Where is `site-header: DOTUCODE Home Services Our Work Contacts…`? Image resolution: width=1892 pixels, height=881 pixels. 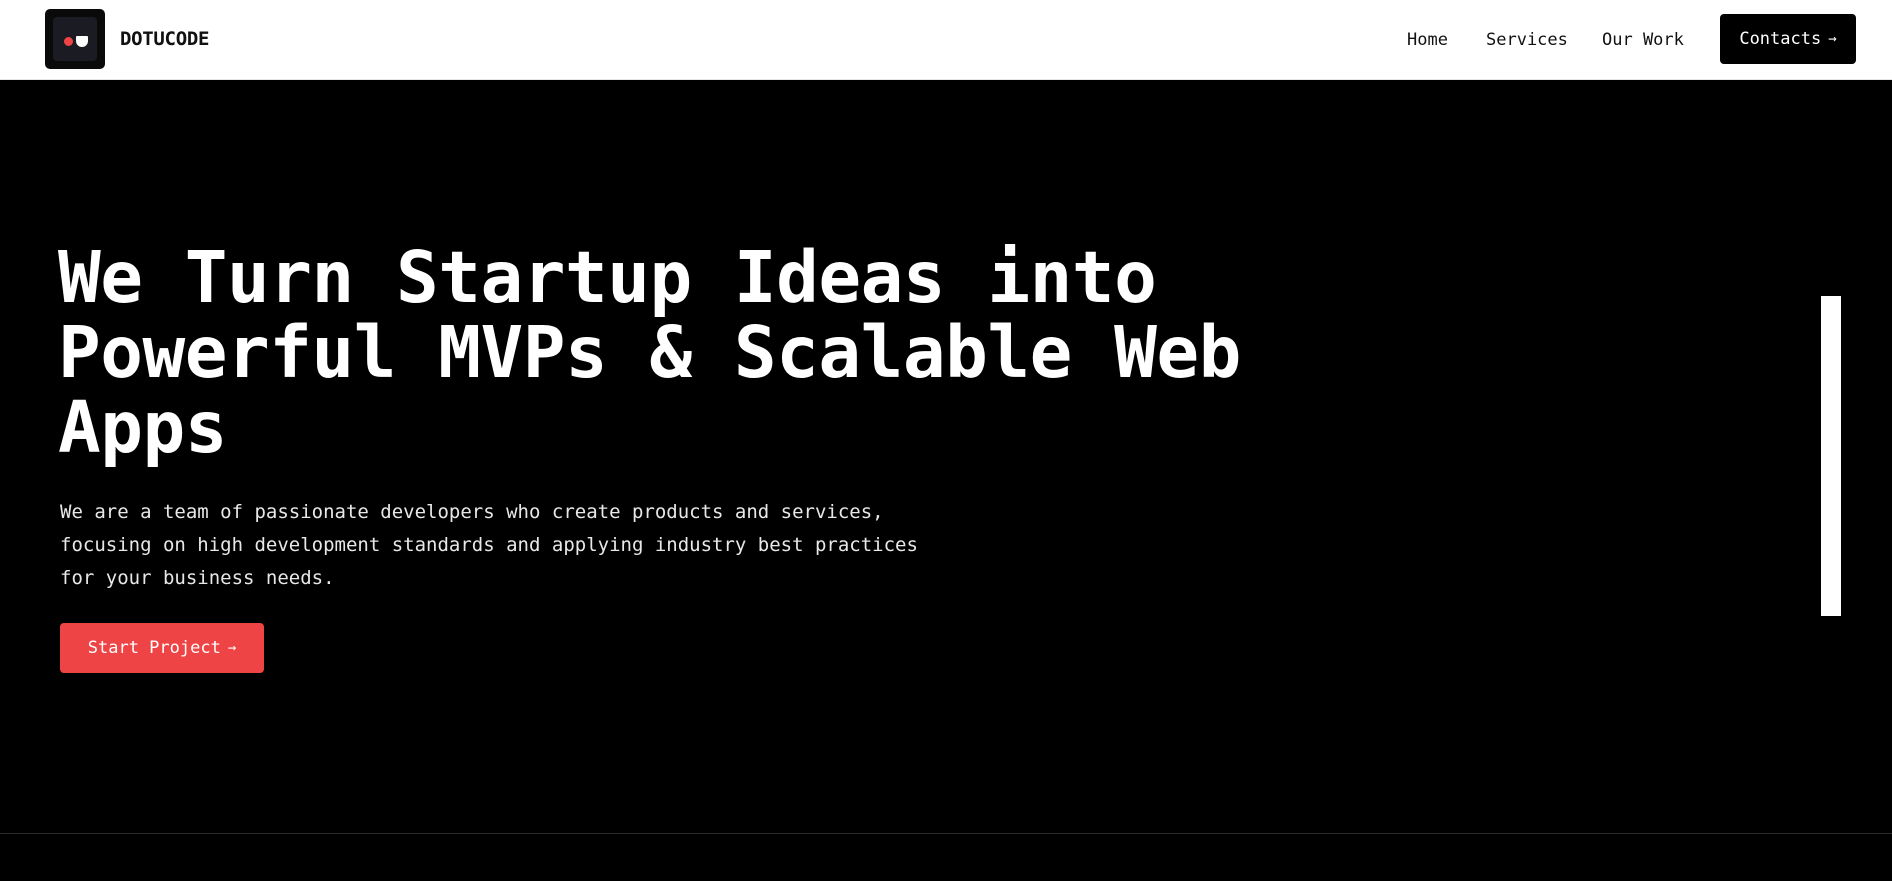
site-header: DOTUCODE Home Services Our Work Contacts… is located at coordinates (946, 40).